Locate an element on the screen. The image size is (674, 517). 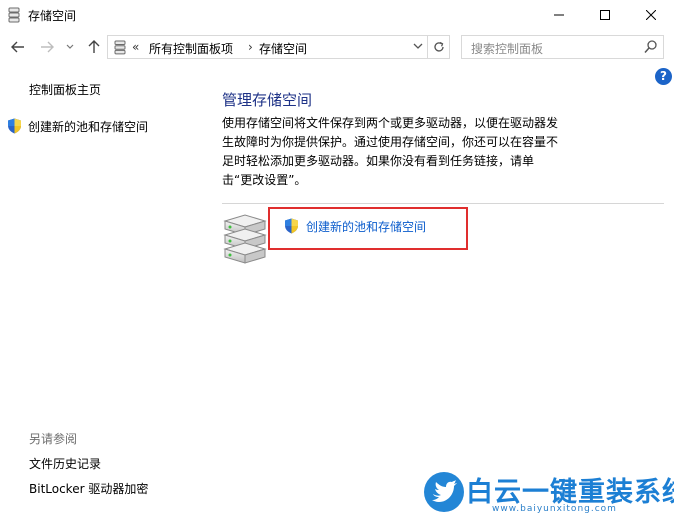
forward-button is located at coordinates (47, 47).